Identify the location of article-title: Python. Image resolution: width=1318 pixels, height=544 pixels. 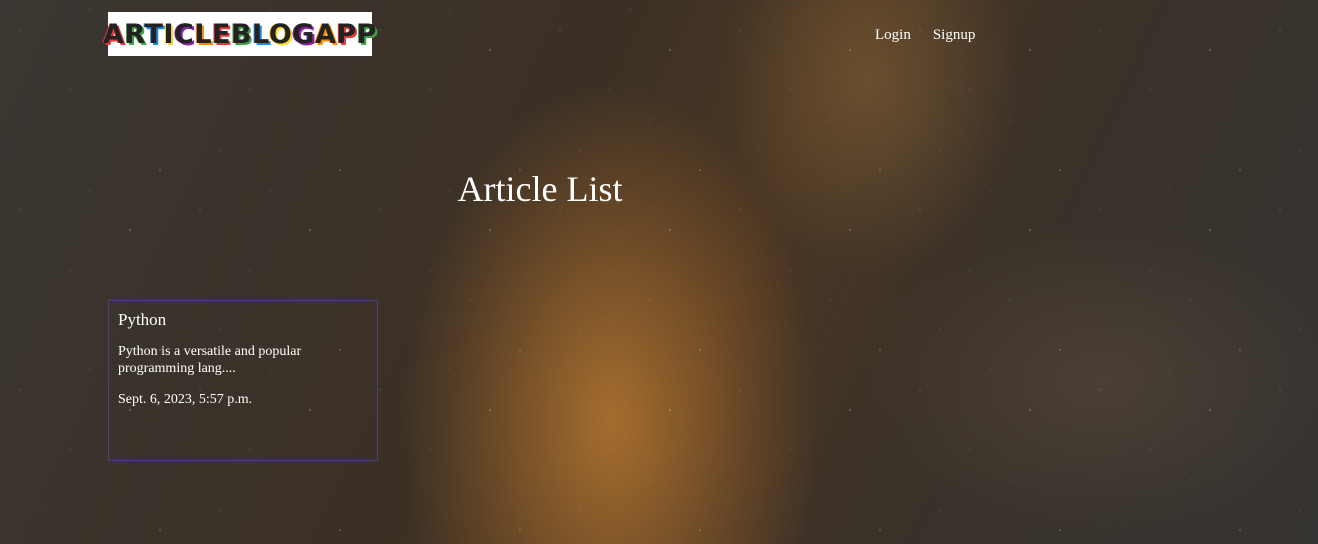
(243, 320).